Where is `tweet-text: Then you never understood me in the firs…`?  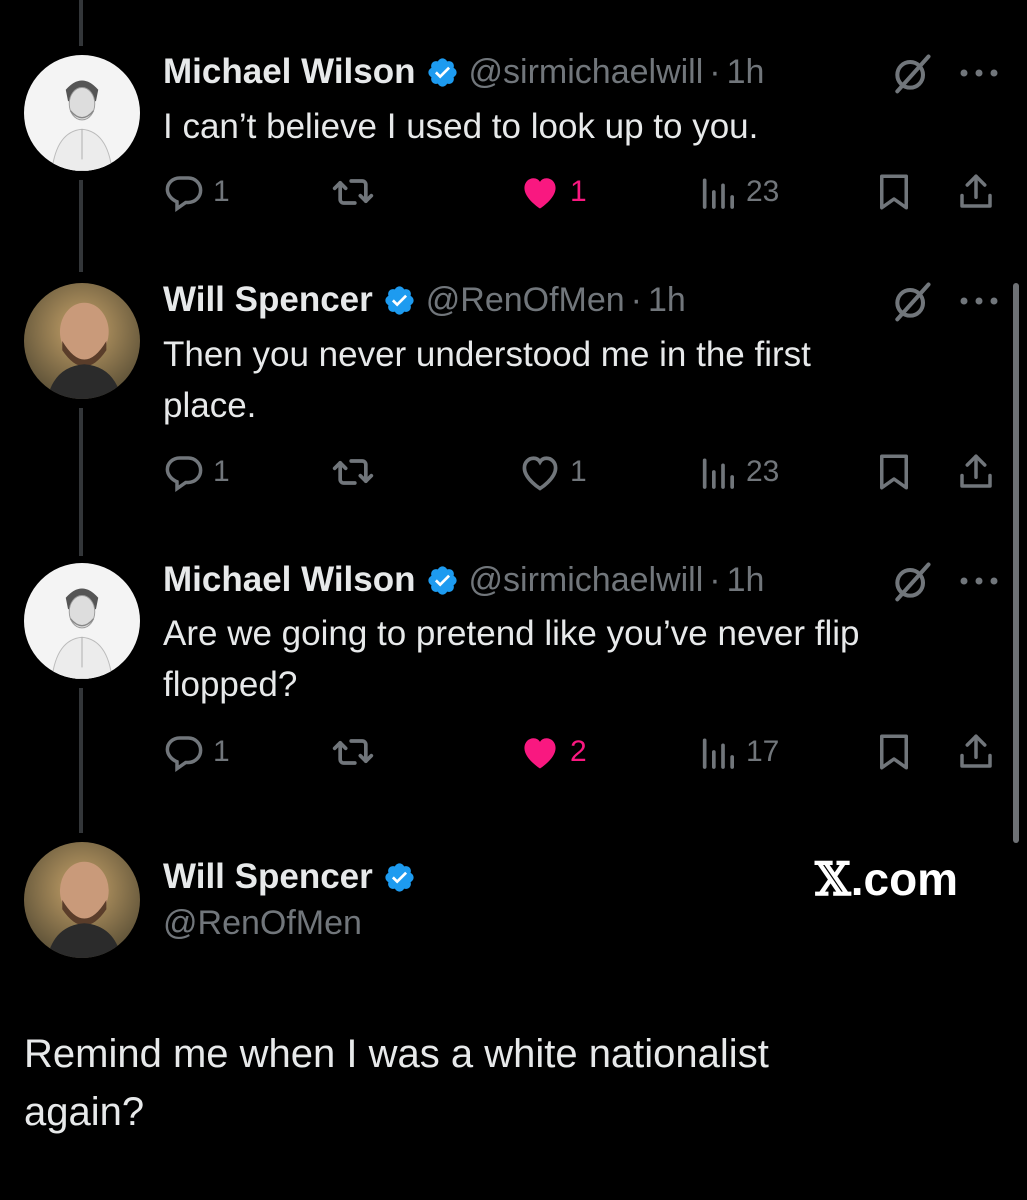
tweet-text: Then you never understood me in the firs… is located at coordinates (563, 380).